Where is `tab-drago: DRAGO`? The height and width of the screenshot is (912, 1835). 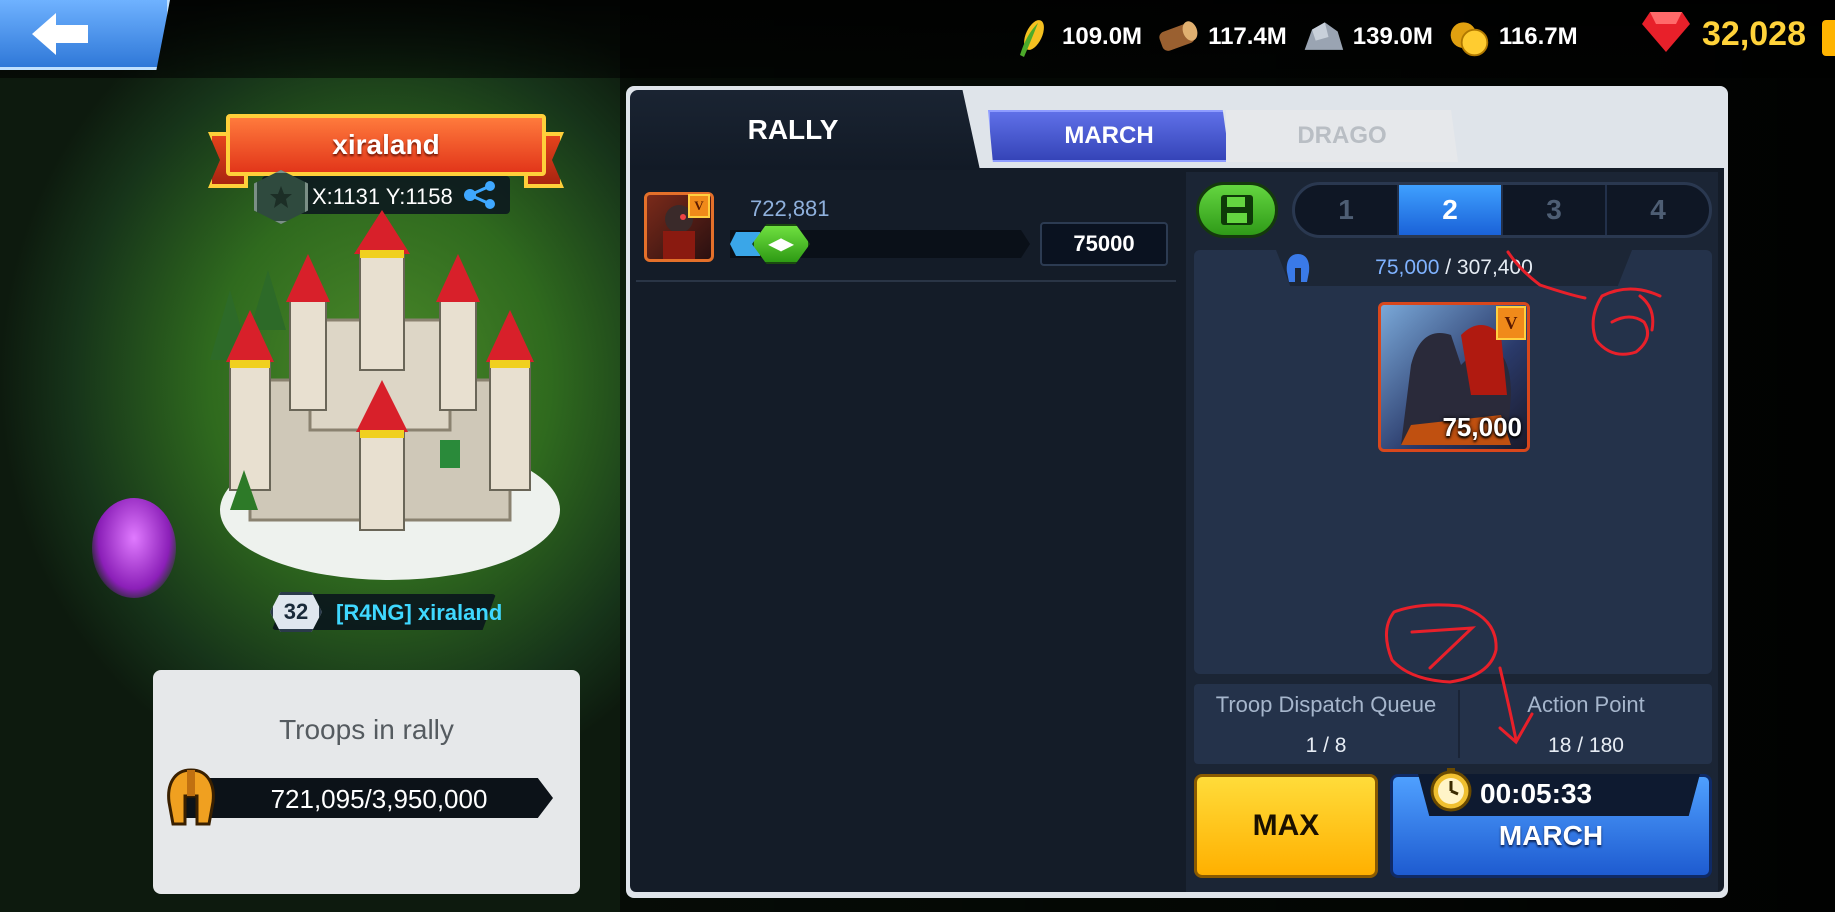
tab-drago: DRAGO is located at coordinates (1342, 136).